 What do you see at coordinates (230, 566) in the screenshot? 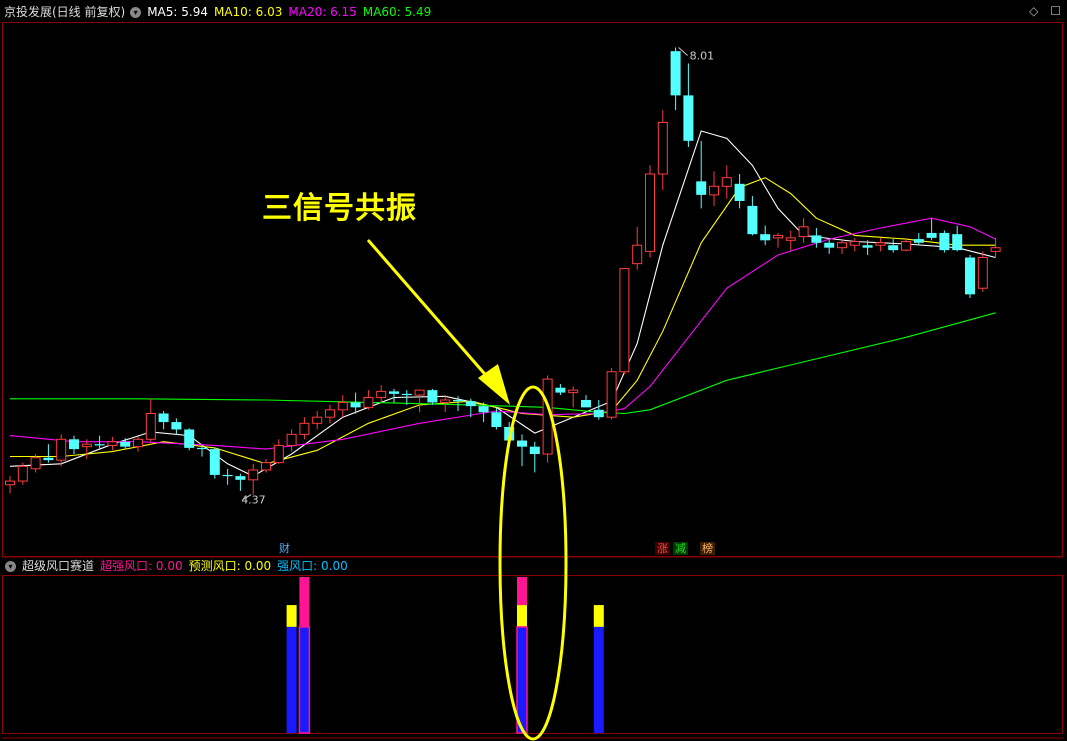
I see `predict-readout: 预测风口: 0.00` at bounding box center [230, 566].